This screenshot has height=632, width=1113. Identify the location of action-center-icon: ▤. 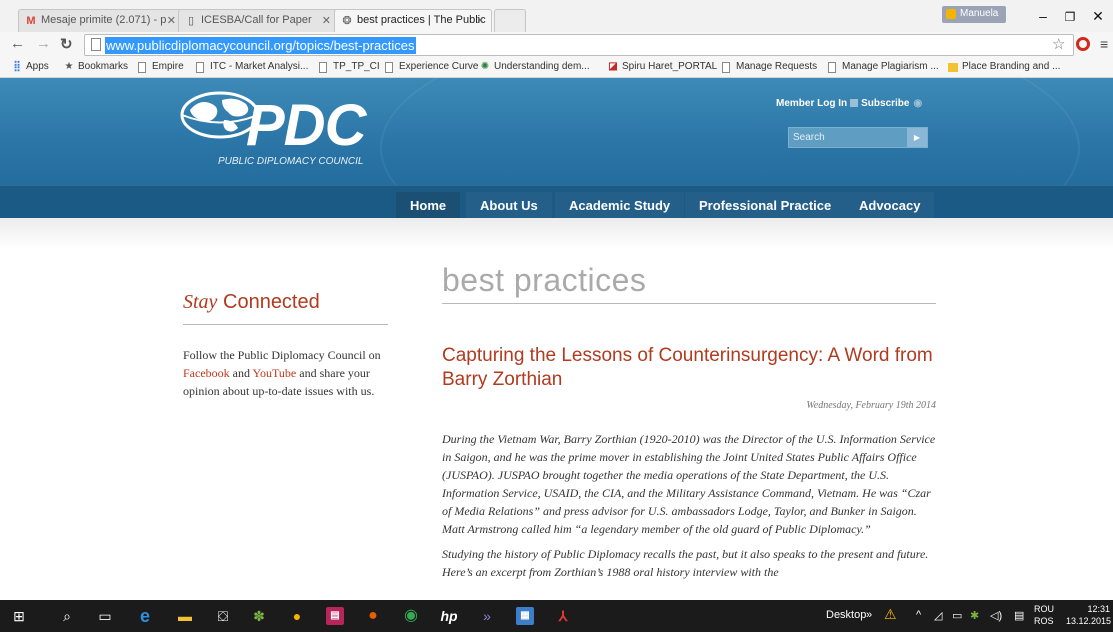
(1019, 615).